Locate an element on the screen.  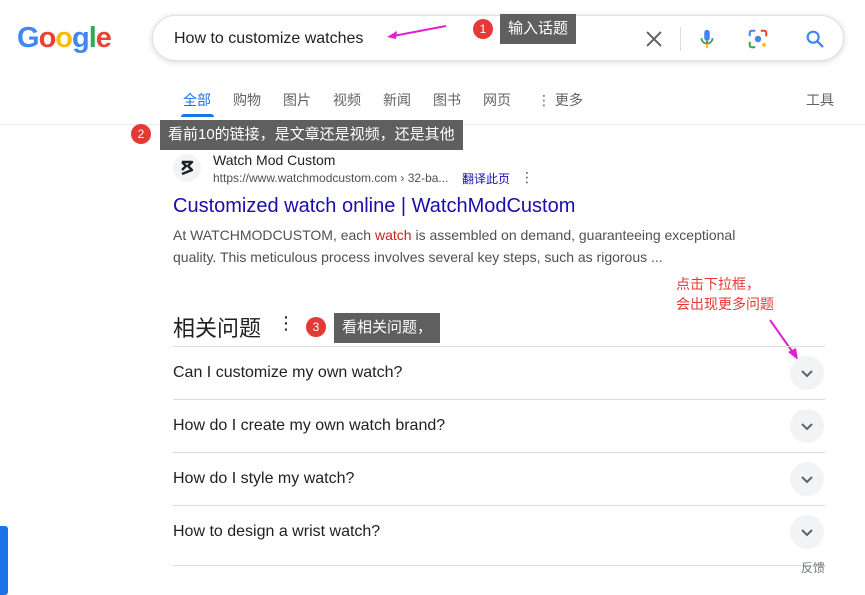
snippet-highlight: watch is located at coordinates (393, 235).